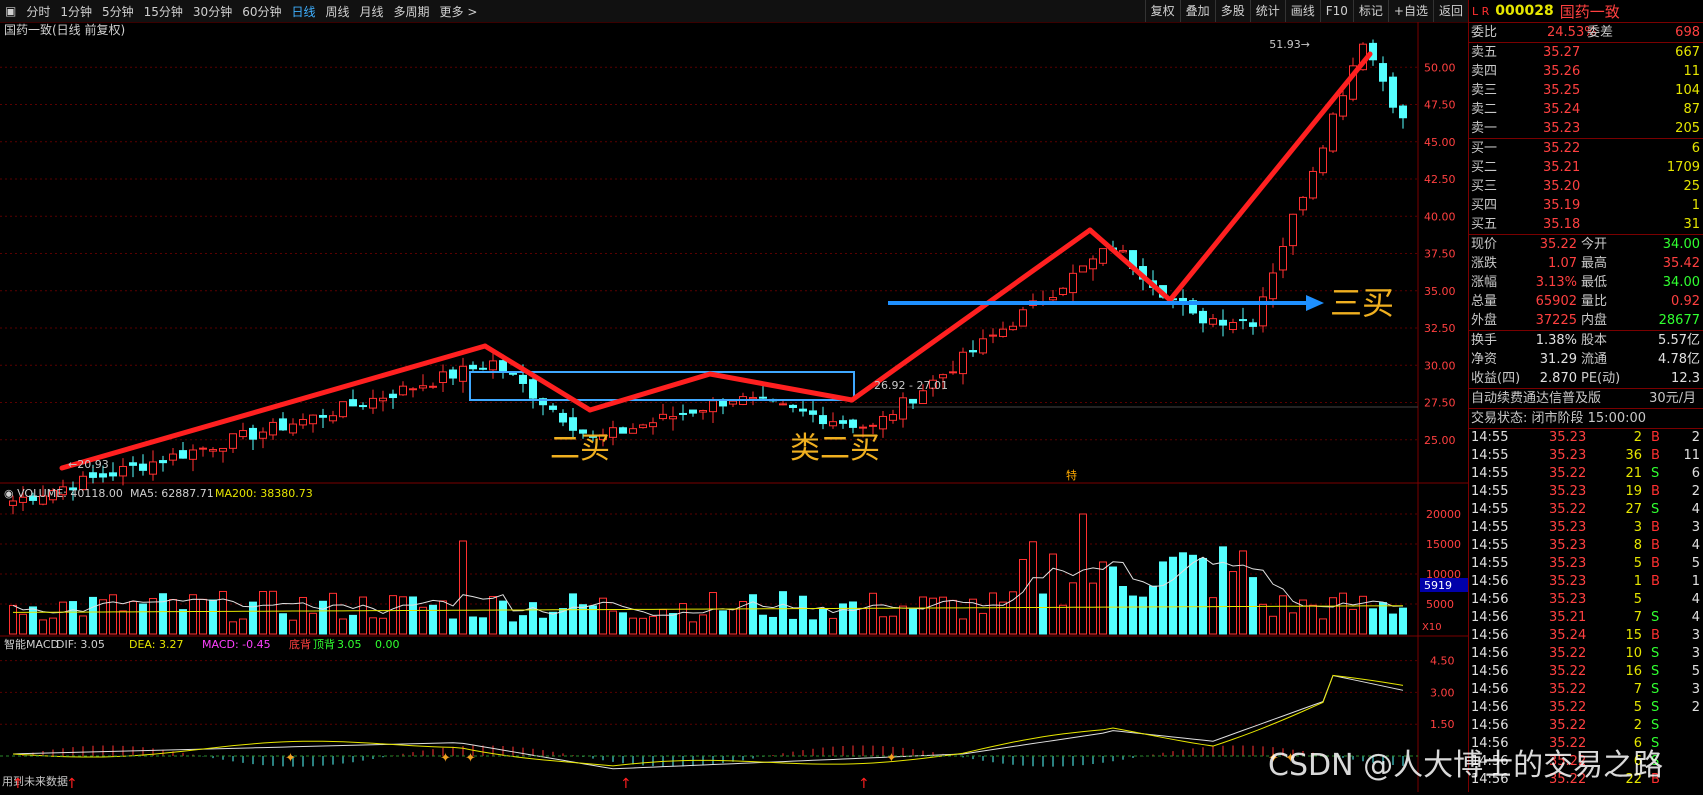 The height and width of the screenshot is (795, 1703). What do you see at coordinates (372, 11) in the screenshot?
I see `period-tab: 月线` at bounding box center [372, 11].